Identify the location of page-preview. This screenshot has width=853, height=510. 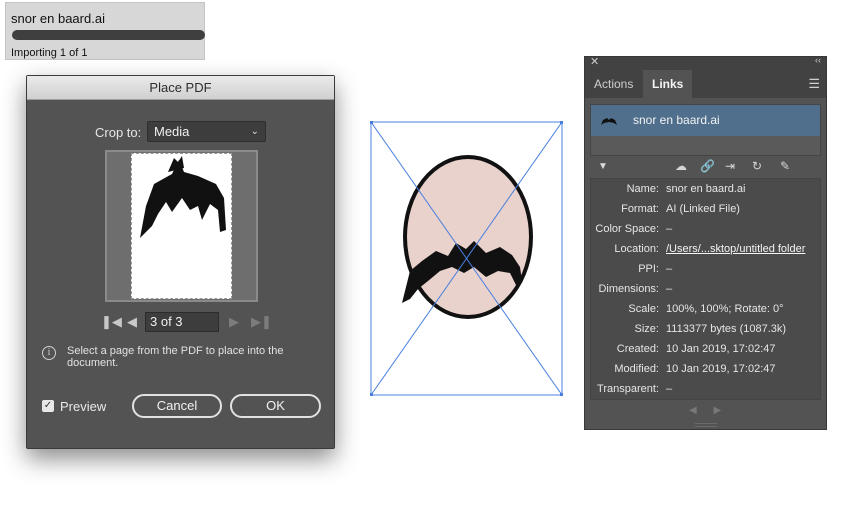
(181, 226).